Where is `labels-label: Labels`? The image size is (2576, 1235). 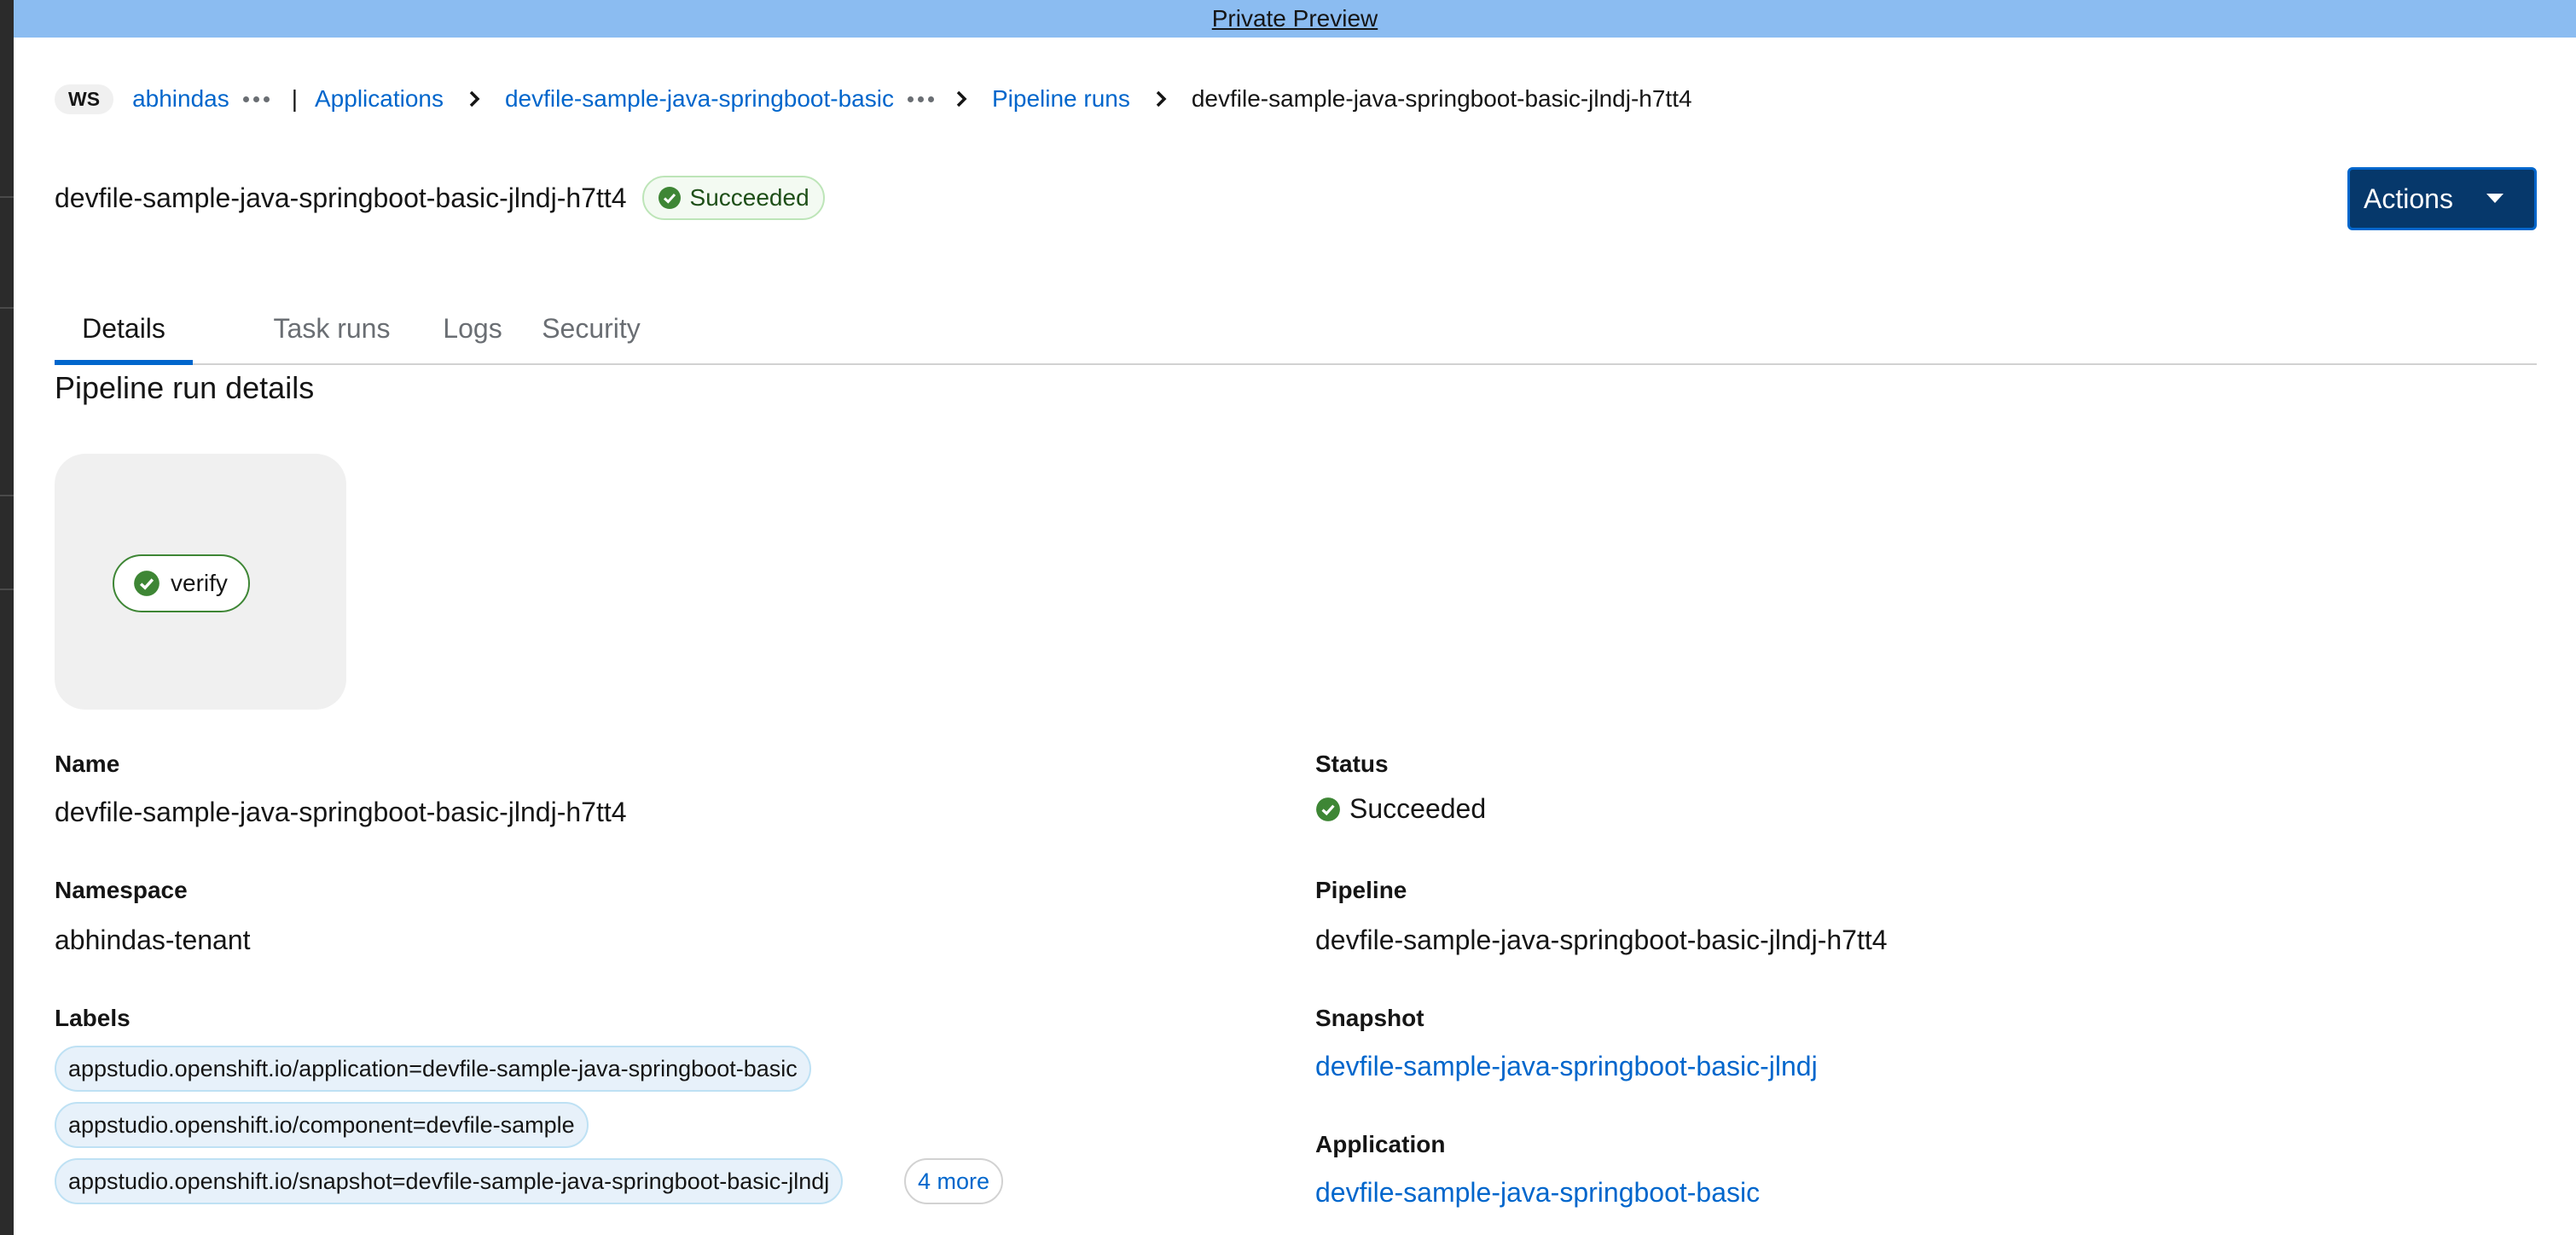 labels-label: Labels is located at coordinates (93, 1018).